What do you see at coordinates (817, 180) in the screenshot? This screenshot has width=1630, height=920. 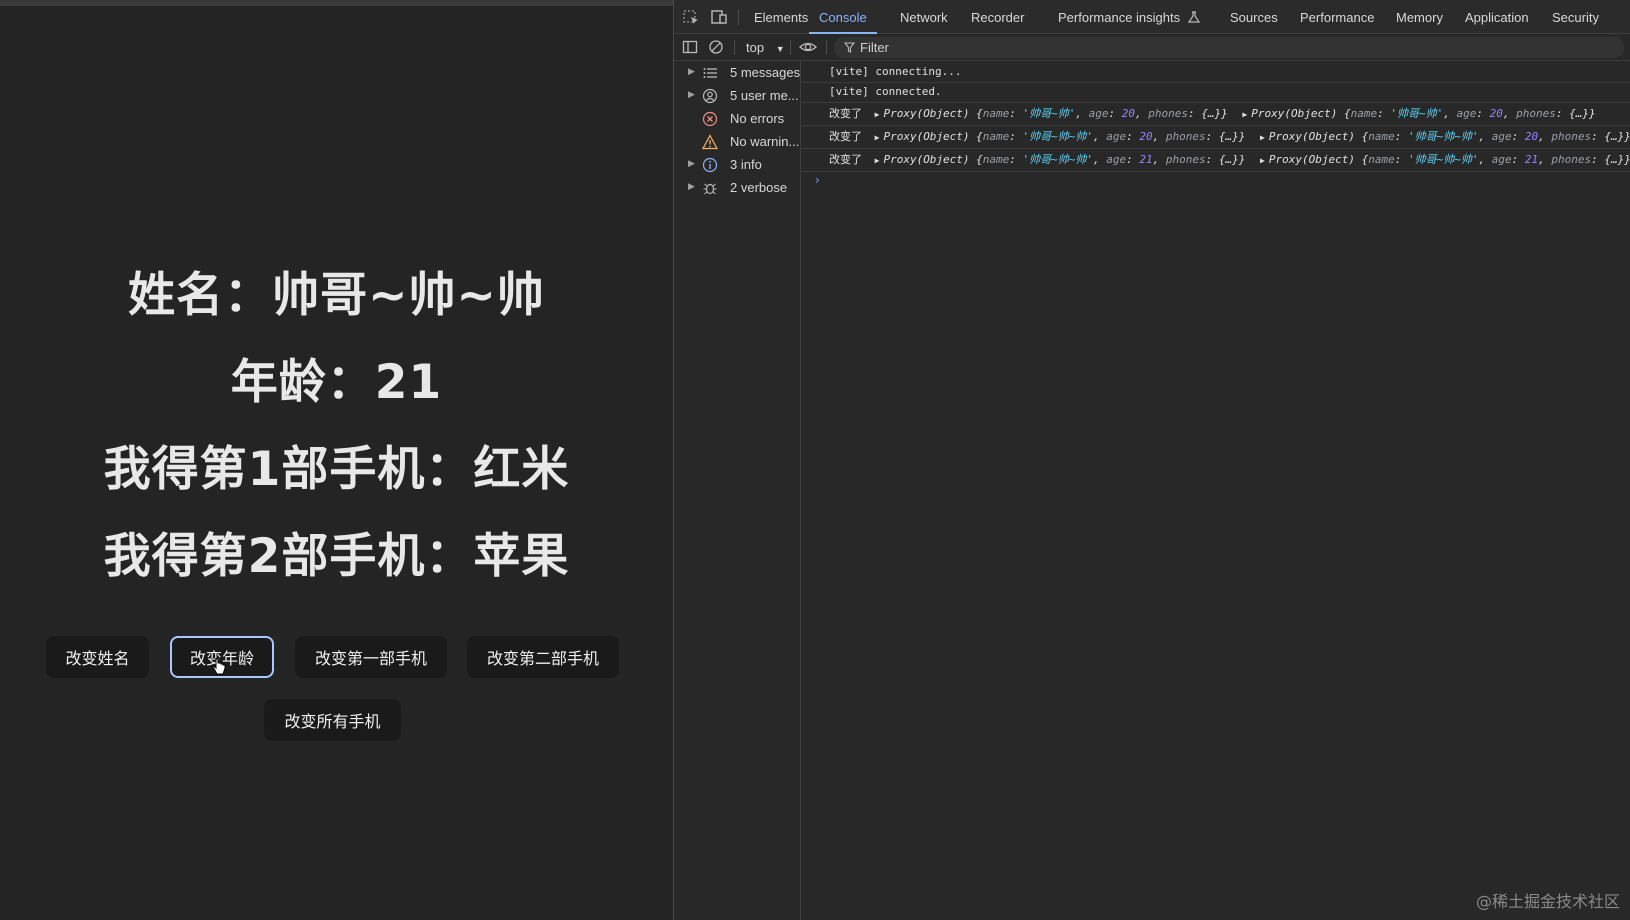 I see `console-prompt-icon: ›` at bounding box center [817, 180].